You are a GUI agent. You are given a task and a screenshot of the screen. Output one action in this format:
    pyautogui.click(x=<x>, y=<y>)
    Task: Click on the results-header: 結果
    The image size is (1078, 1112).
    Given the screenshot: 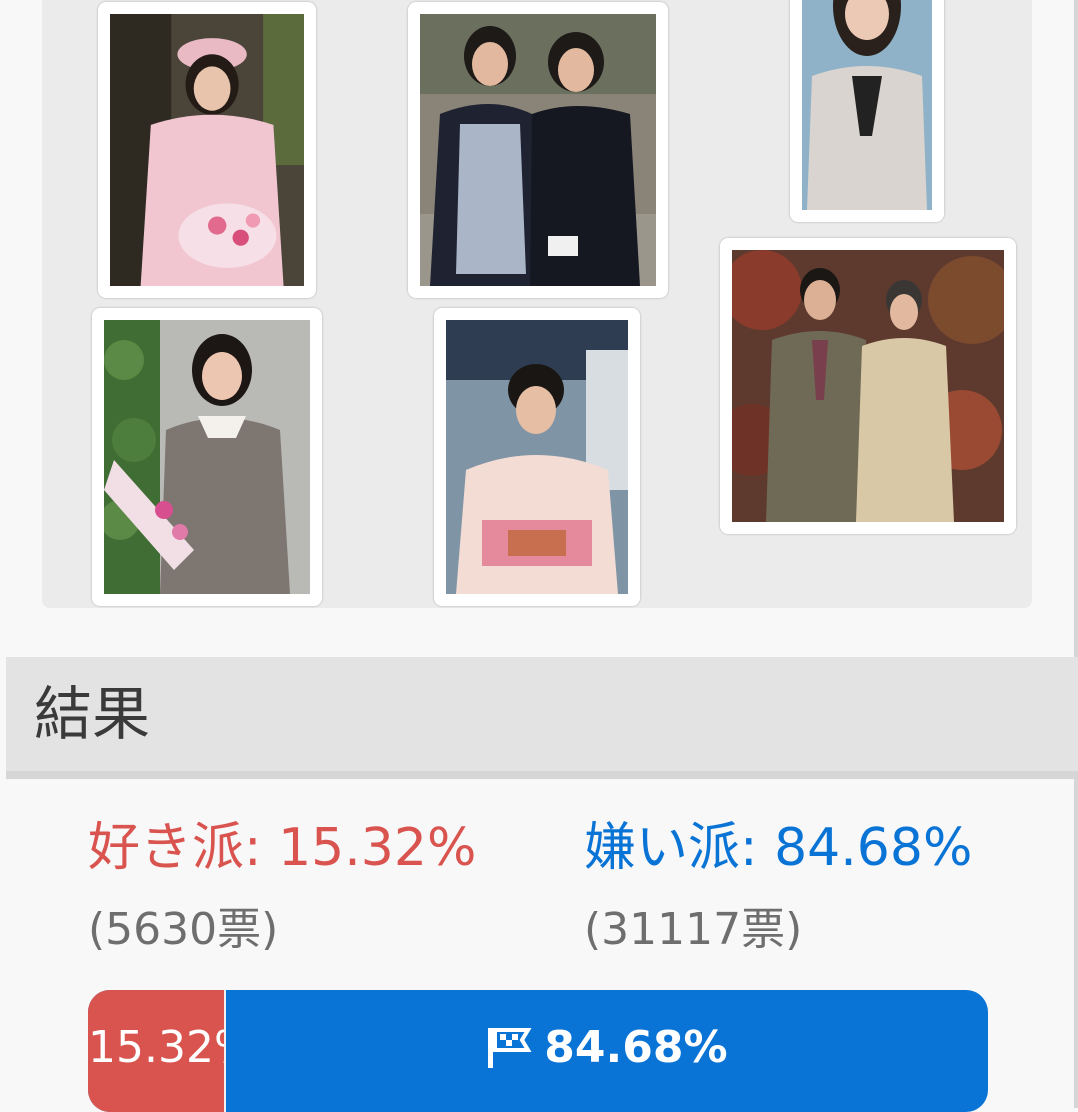 What is the action you would take?
    pyautogui.click(x=542, y=718)
    